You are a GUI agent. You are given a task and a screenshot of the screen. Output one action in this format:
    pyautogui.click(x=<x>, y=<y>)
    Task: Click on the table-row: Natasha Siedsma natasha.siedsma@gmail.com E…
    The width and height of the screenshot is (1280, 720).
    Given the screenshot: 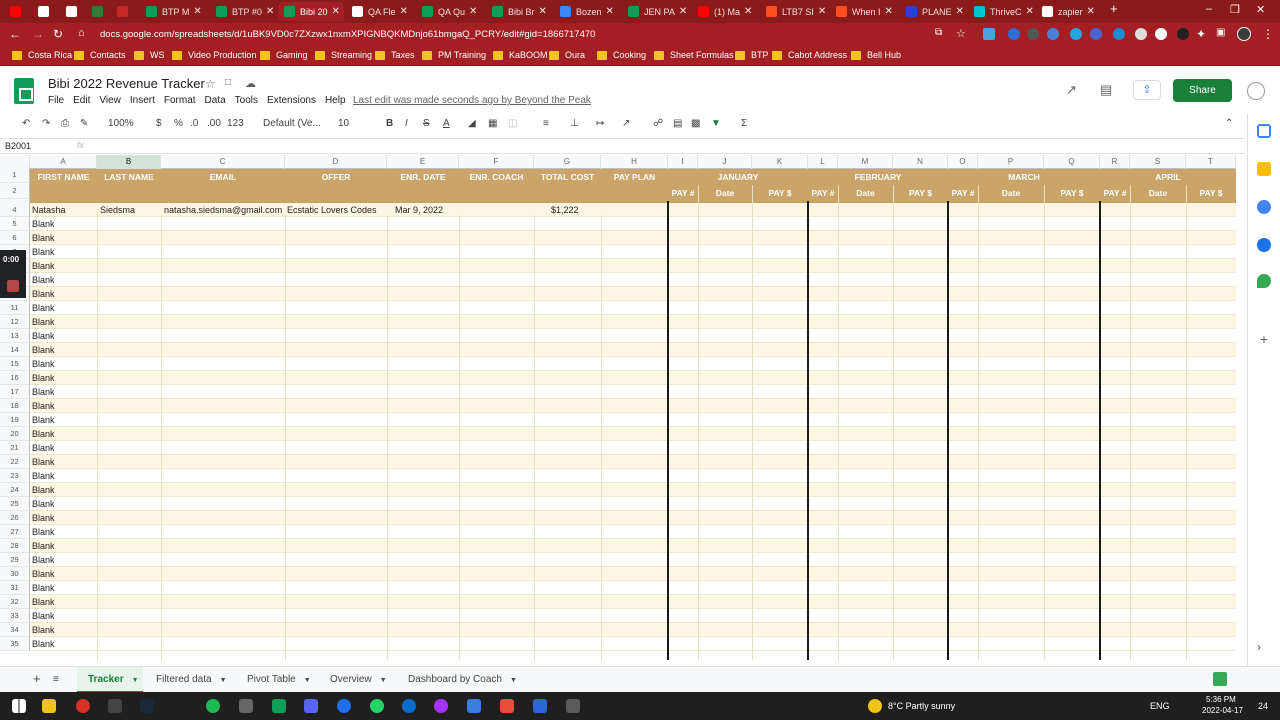 What is the action you would take?
    pyautogui.click(x=633, y=210)
    